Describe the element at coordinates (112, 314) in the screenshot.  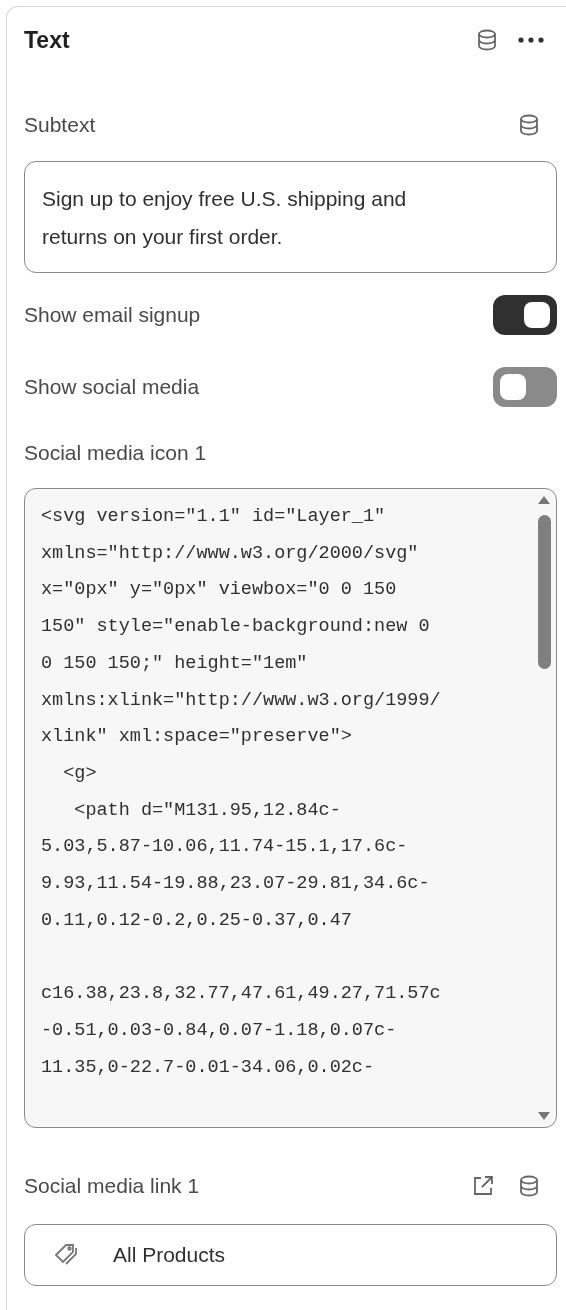
I see `toggle-label: Show email signup` at that location.